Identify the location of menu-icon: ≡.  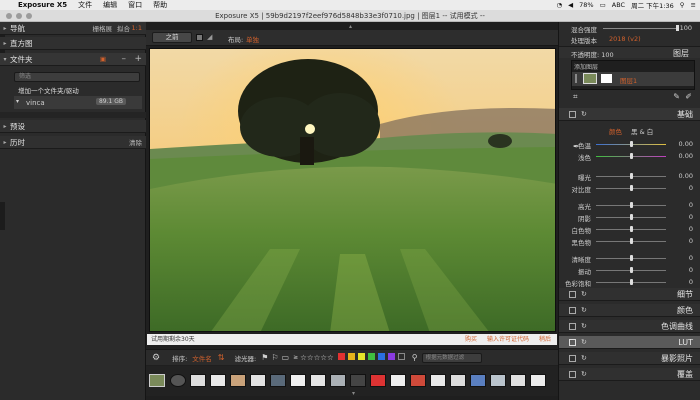
(693, 5).